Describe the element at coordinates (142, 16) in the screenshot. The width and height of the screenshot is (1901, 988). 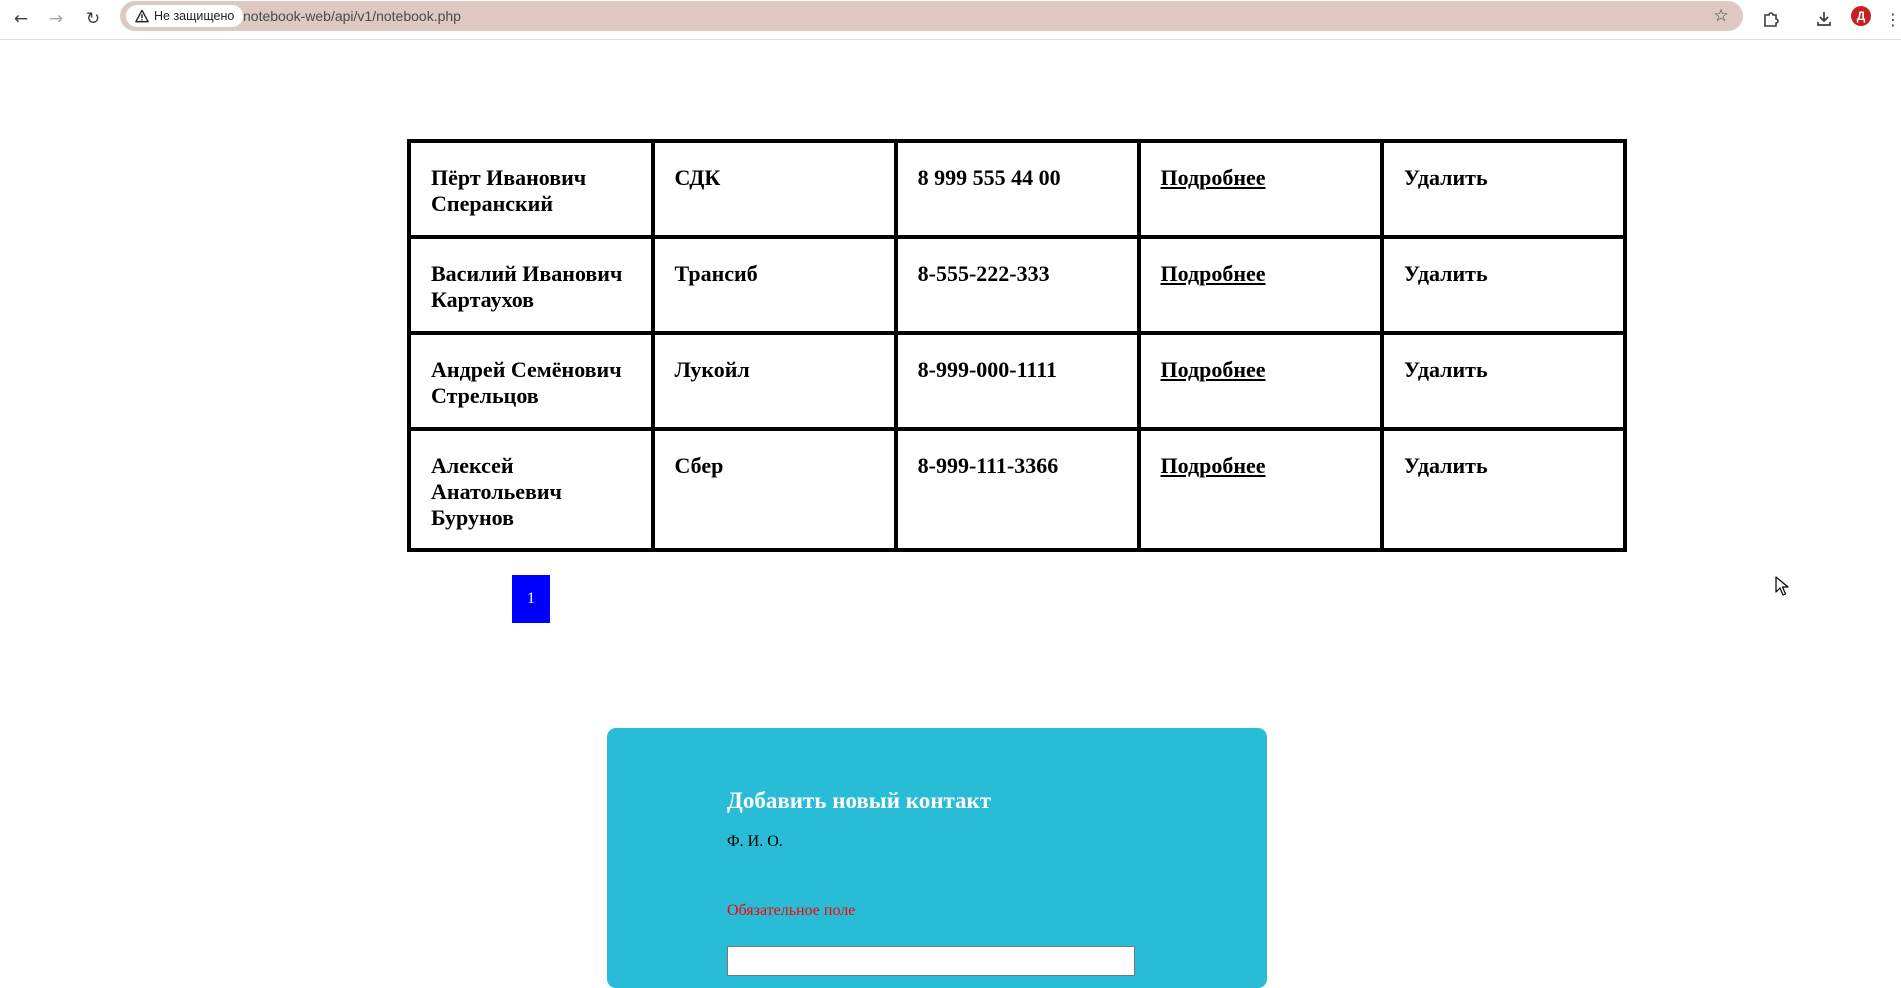
I see `warning-icon` at that location.